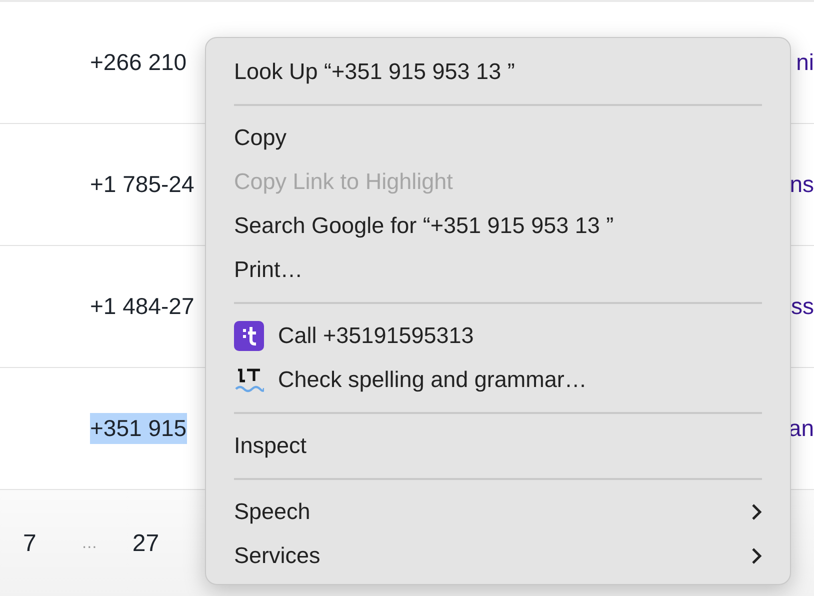 This screenshot has height=596, width=814. Describe the element at coordinates (802, 184) in the screenshot. I see `link-text: ns` at that location.